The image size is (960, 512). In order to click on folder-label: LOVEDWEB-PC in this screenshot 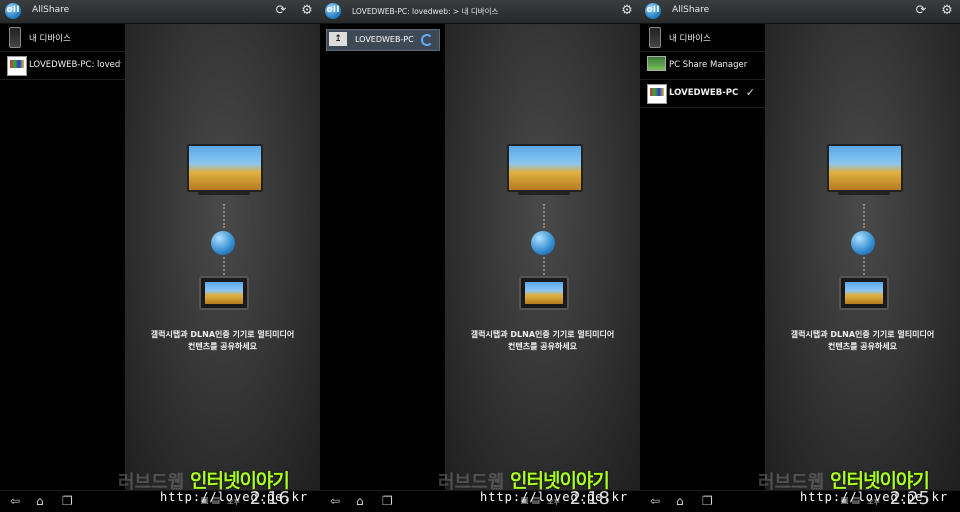, I will do `click(384, 39)`.